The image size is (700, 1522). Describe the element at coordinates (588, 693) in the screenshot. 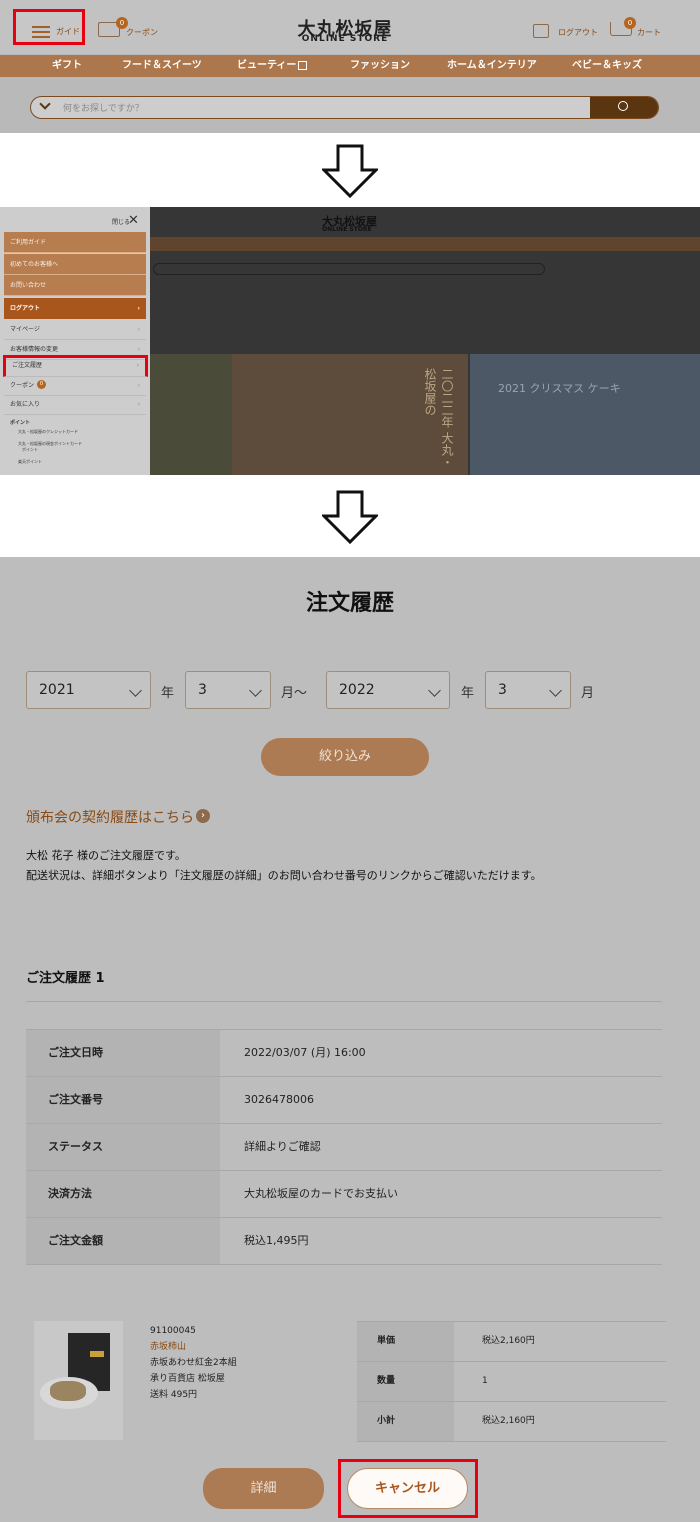

I see `month-label: 月` at that location.